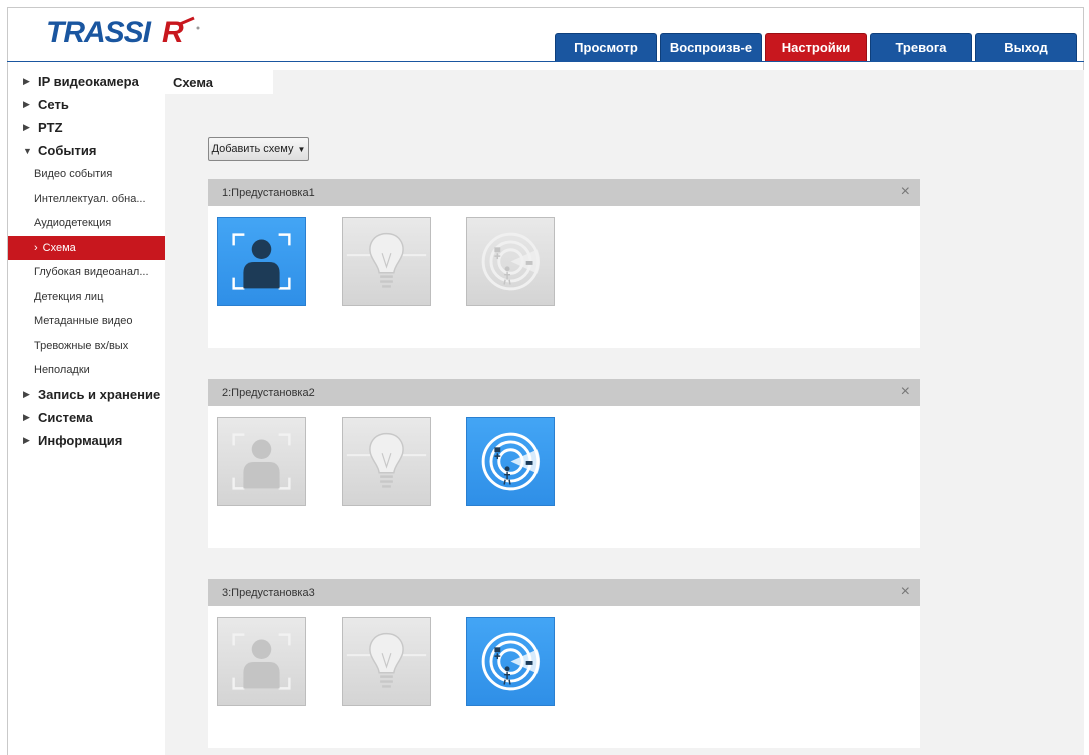 The height and width of the screenshot is (755, 1089). Describe the element at coordinates (711, 47) in the screenshot. I see `tab-playback: Воспроизв-е` at that location.